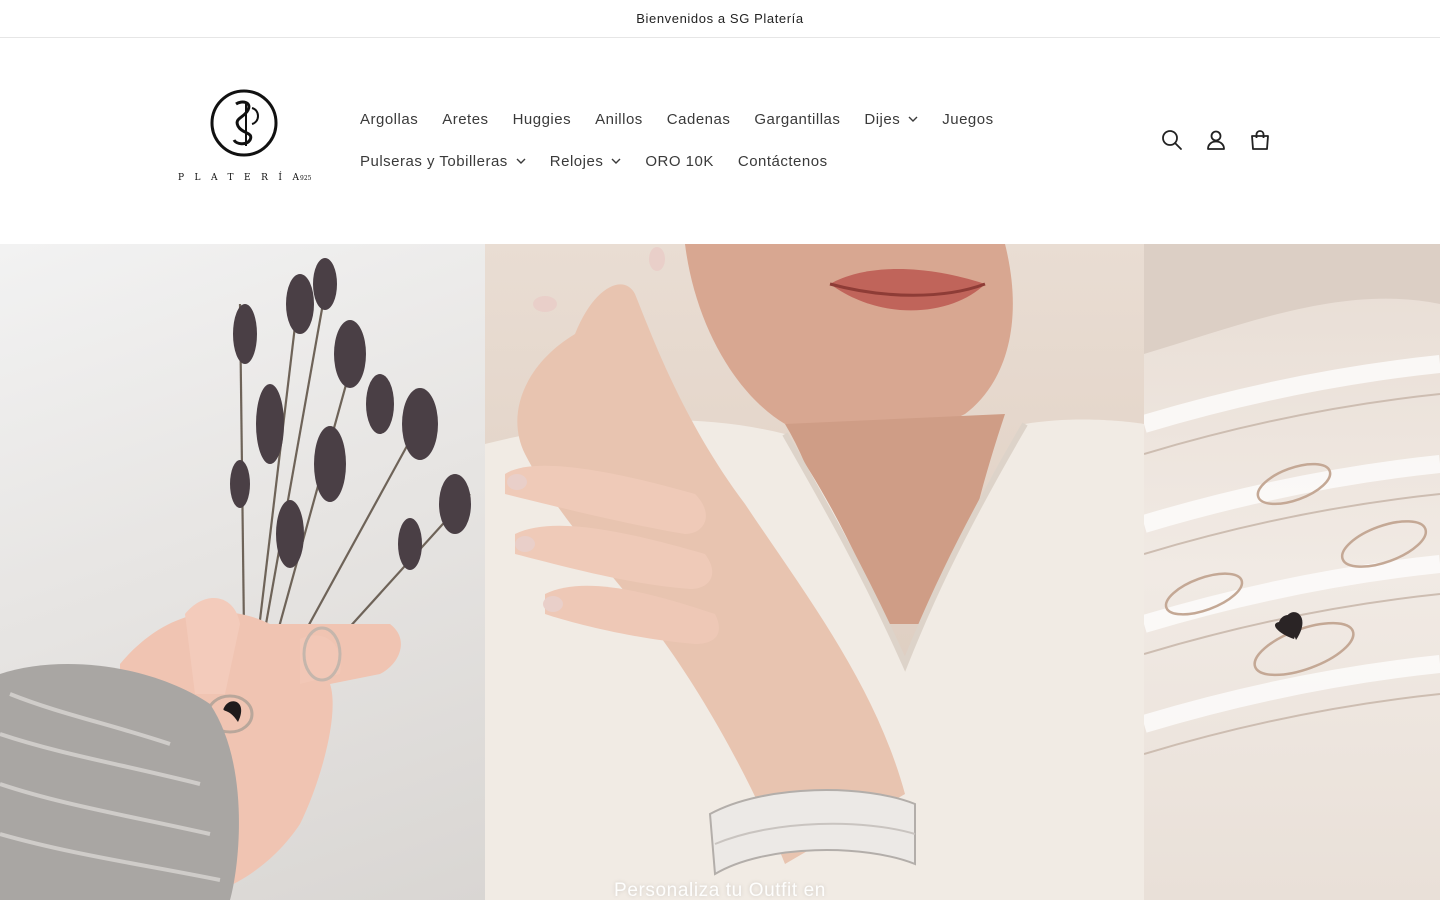 This screenshot has width=1440, height=900. I want to click on nav-item-relojes: Relojes, so click(586, 161).